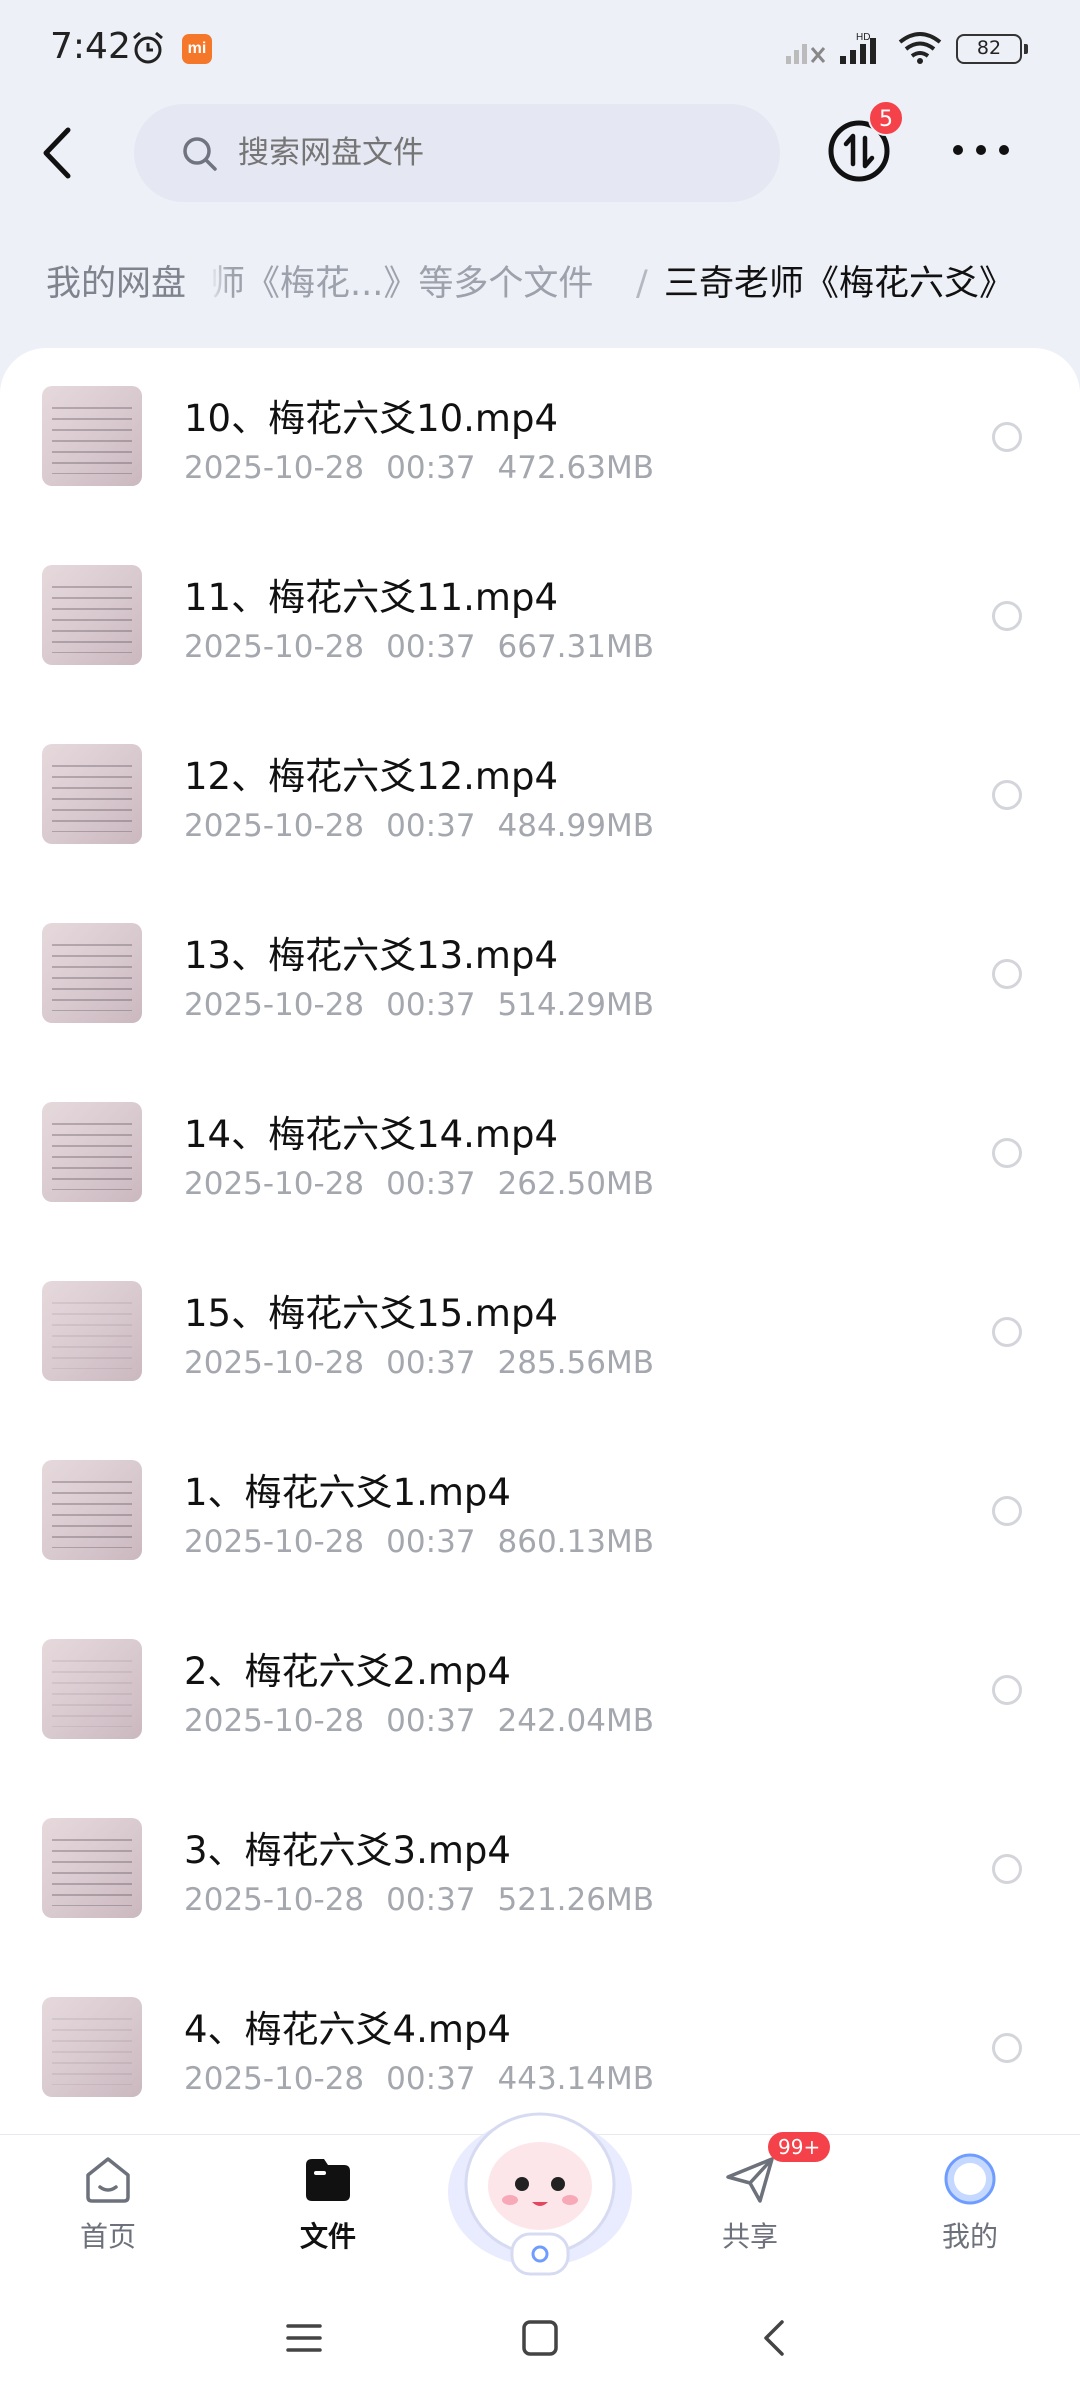 The width and height of the screenshot is (1080, 2400). What do you see at coordinates (488, 153) in the screenshot?
I see `search-input` at bounding box center [488, 153].